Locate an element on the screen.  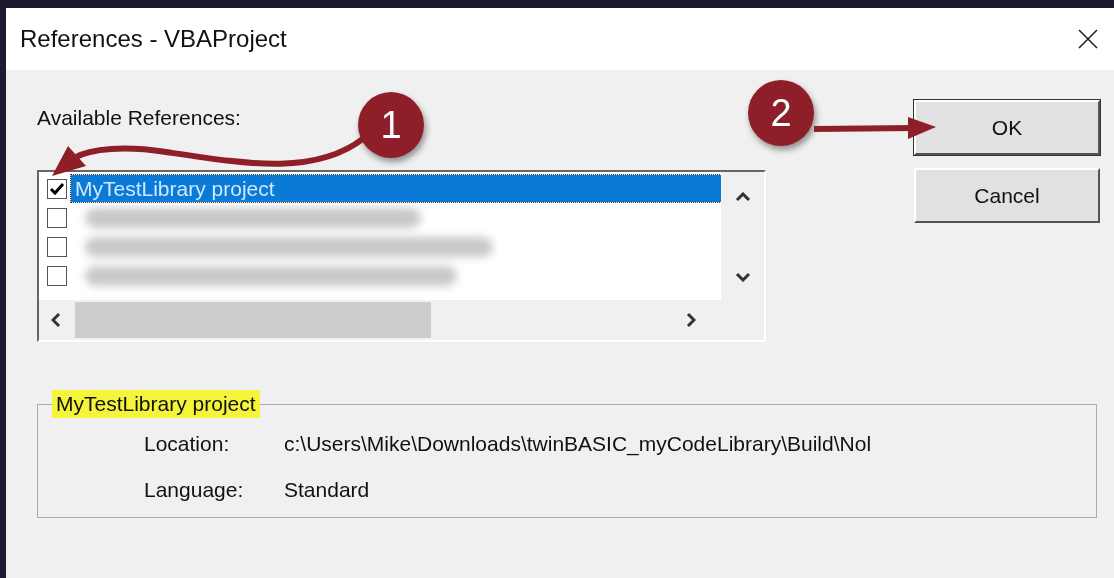
available-references-label: Available References: is located at coordinates (139, 118).